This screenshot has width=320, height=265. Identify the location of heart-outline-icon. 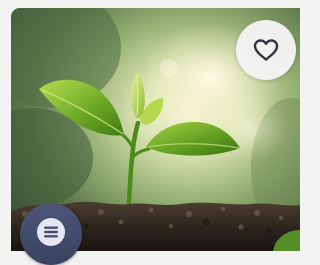
(266, 50).